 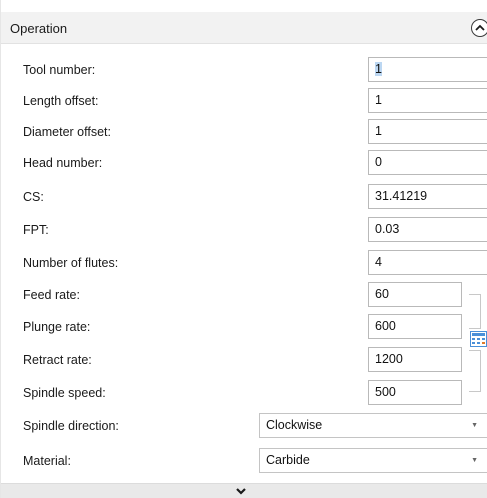 I want to click on material-select: Carbide ▼, so click(x=373, y=460).